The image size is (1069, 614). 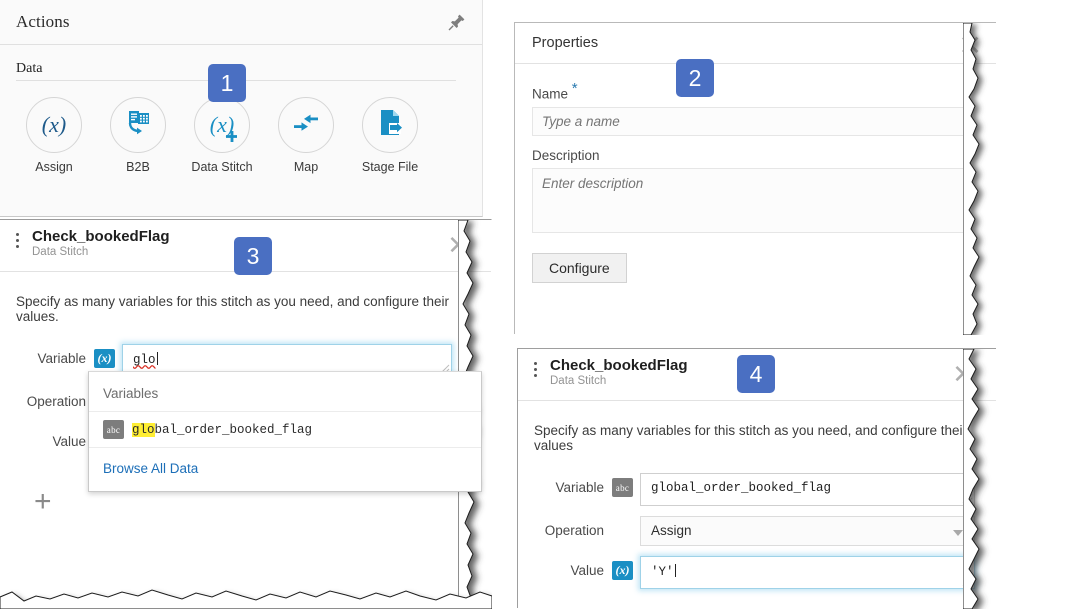 I want to click on action-label: Map, so click(x=306, y=167).